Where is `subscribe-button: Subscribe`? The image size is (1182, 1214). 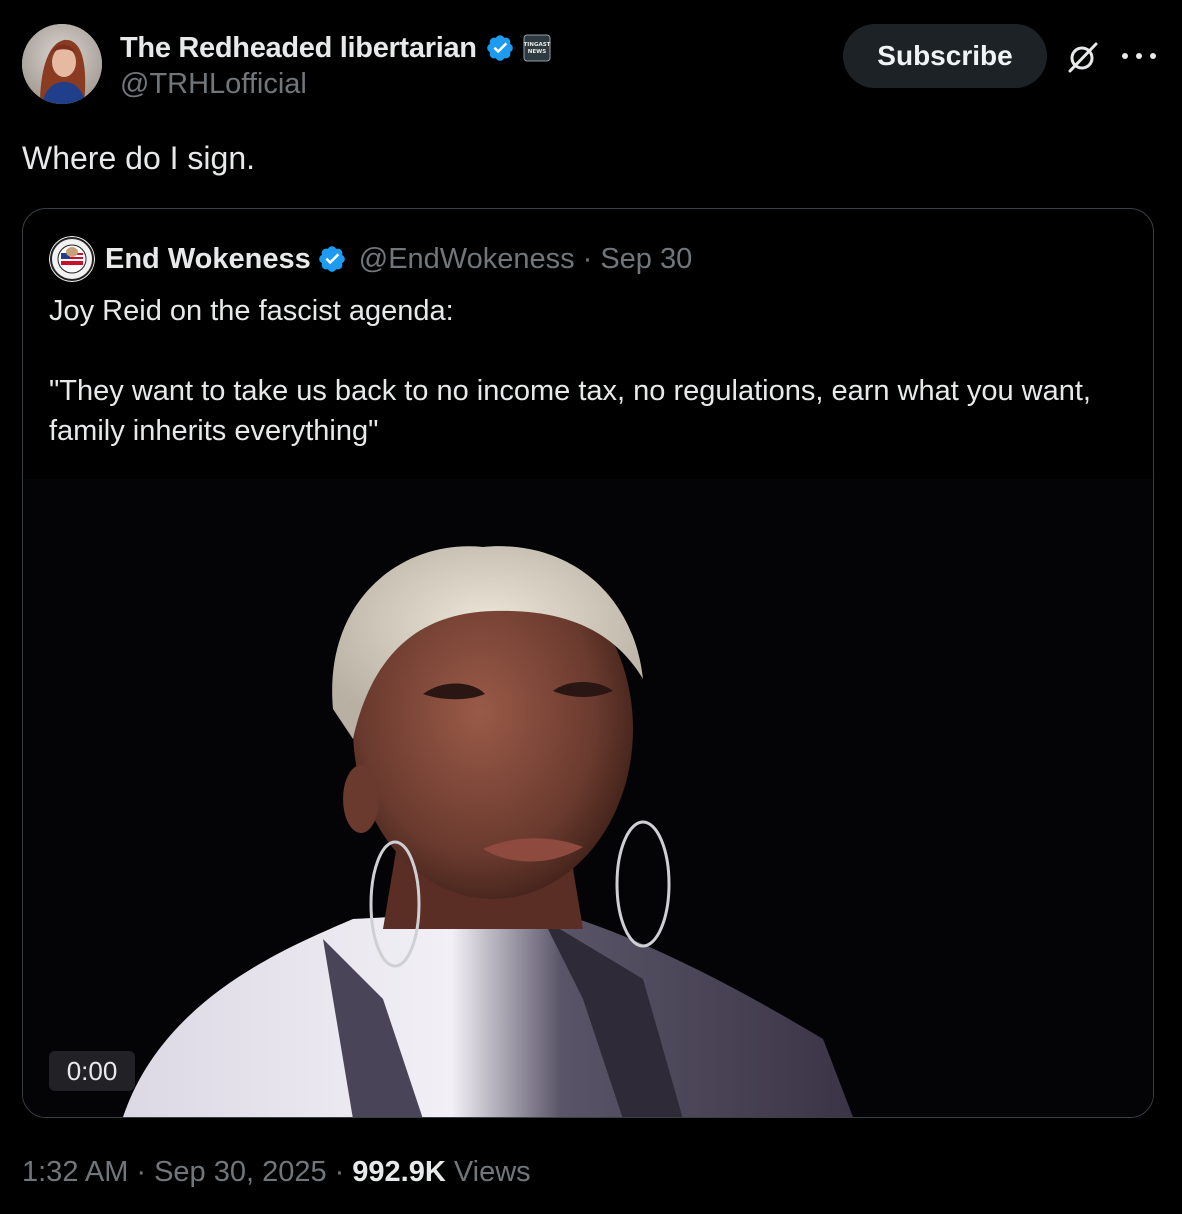 subscribe-button: Subscribe is located at coordinates (945, 56).